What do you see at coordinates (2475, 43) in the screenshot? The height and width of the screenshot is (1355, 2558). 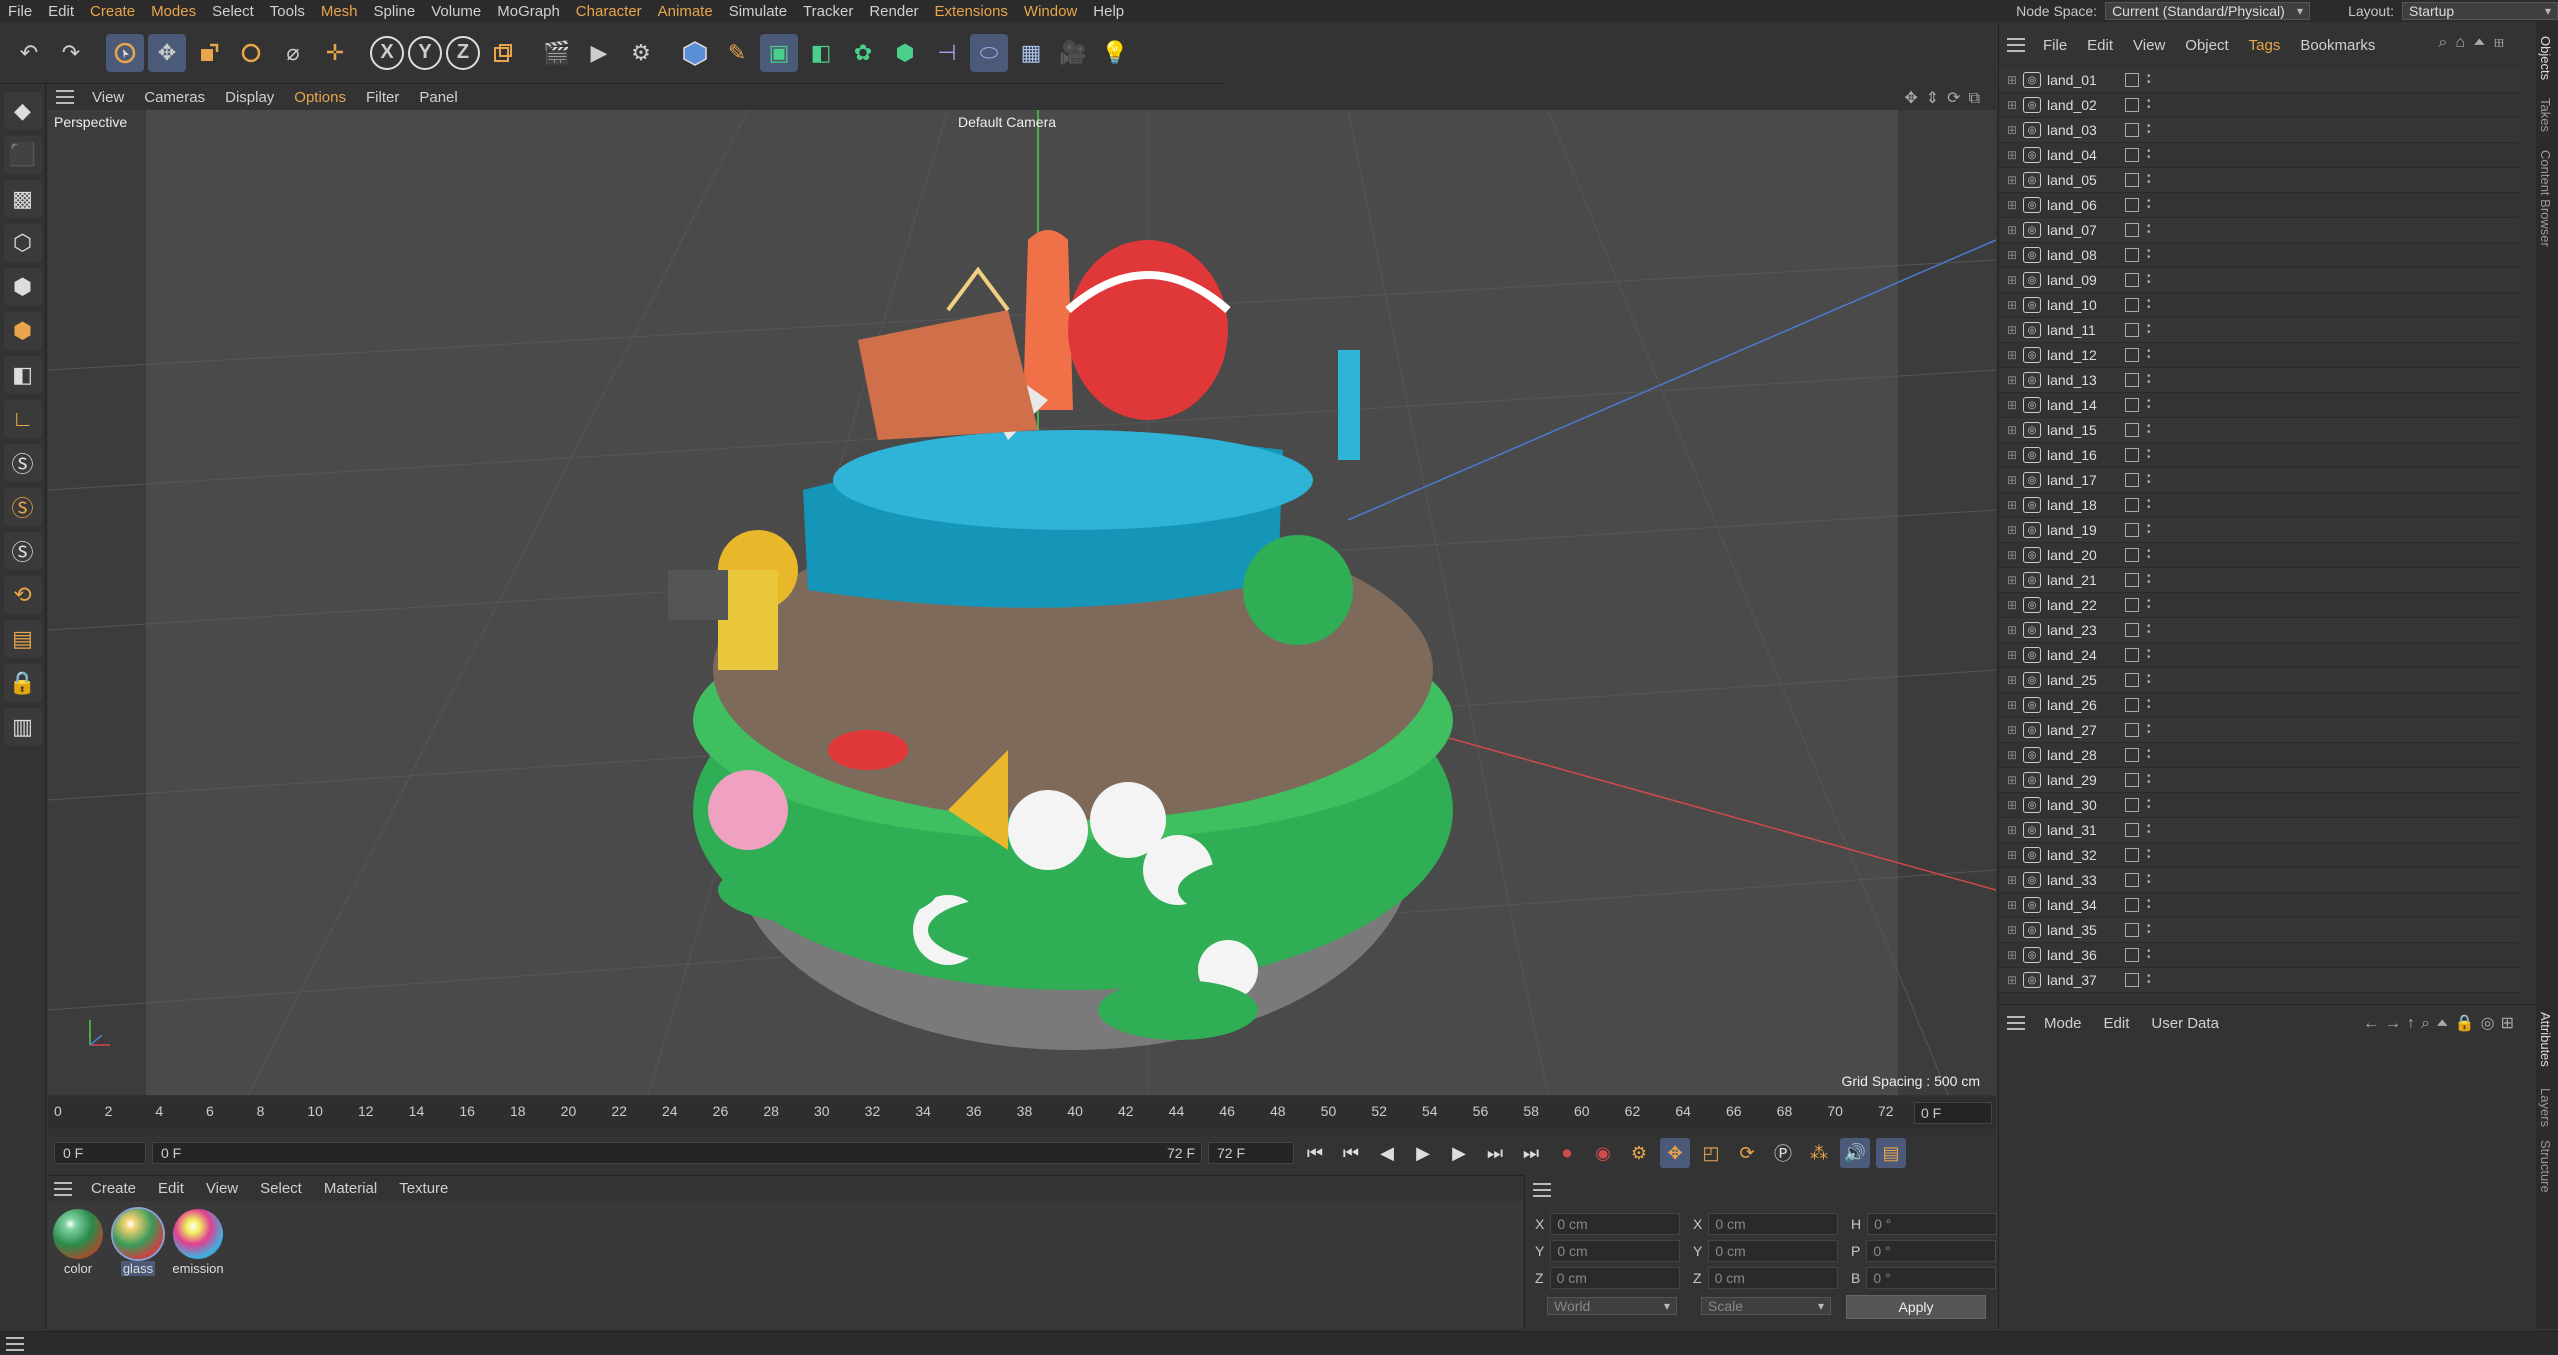 I see `object-manager-search-icons: ⌕⌂⏶⊞` at bounding box center [2475, 43].